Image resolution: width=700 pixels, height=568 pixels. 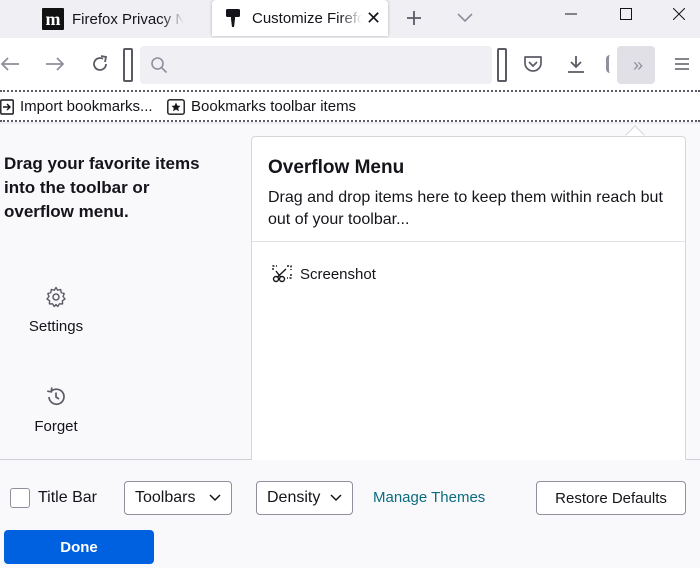 I want to click on hamburger-menu-icon, so click(x=682, y=64).